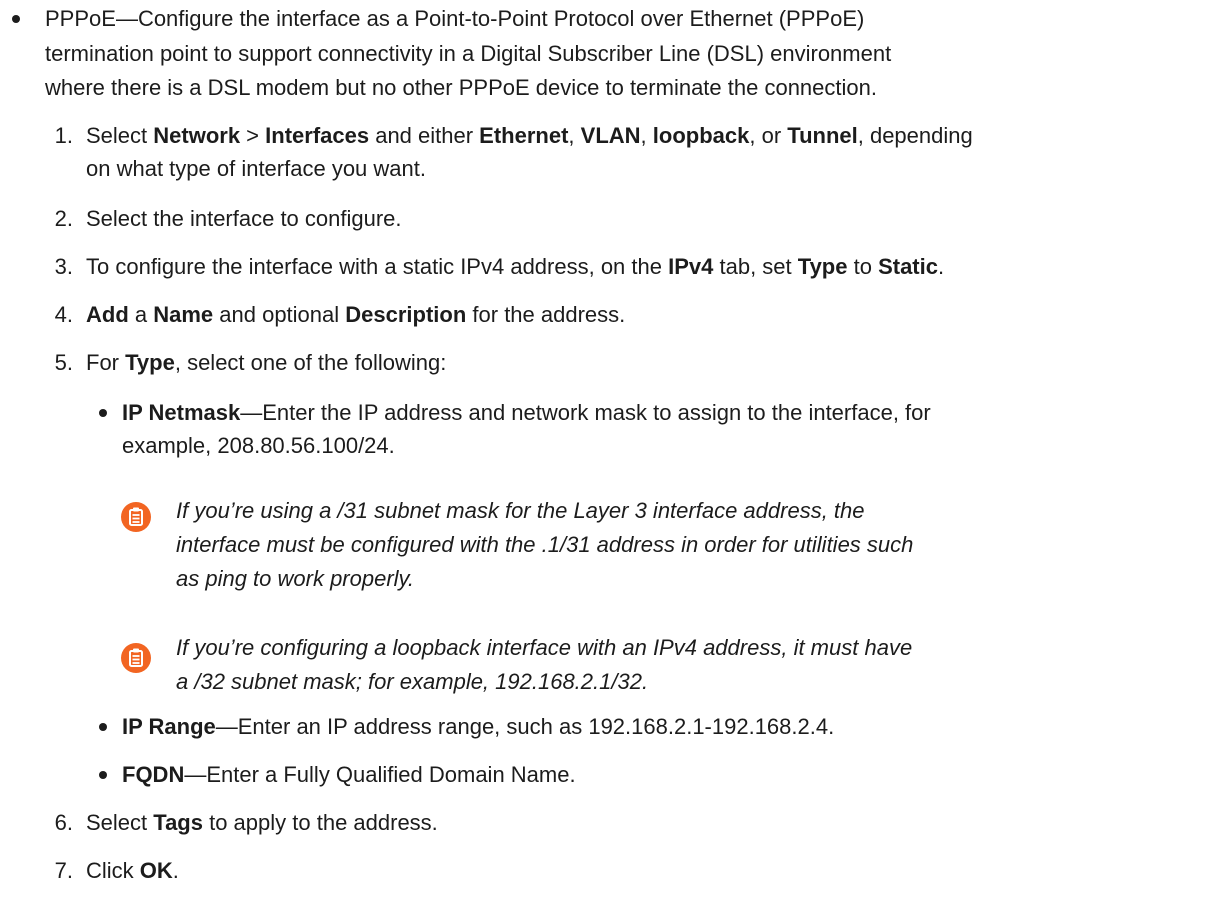  Describe the element at coordinates (63, 822) in the screenshot. I see `step-number: 6.` at that location.